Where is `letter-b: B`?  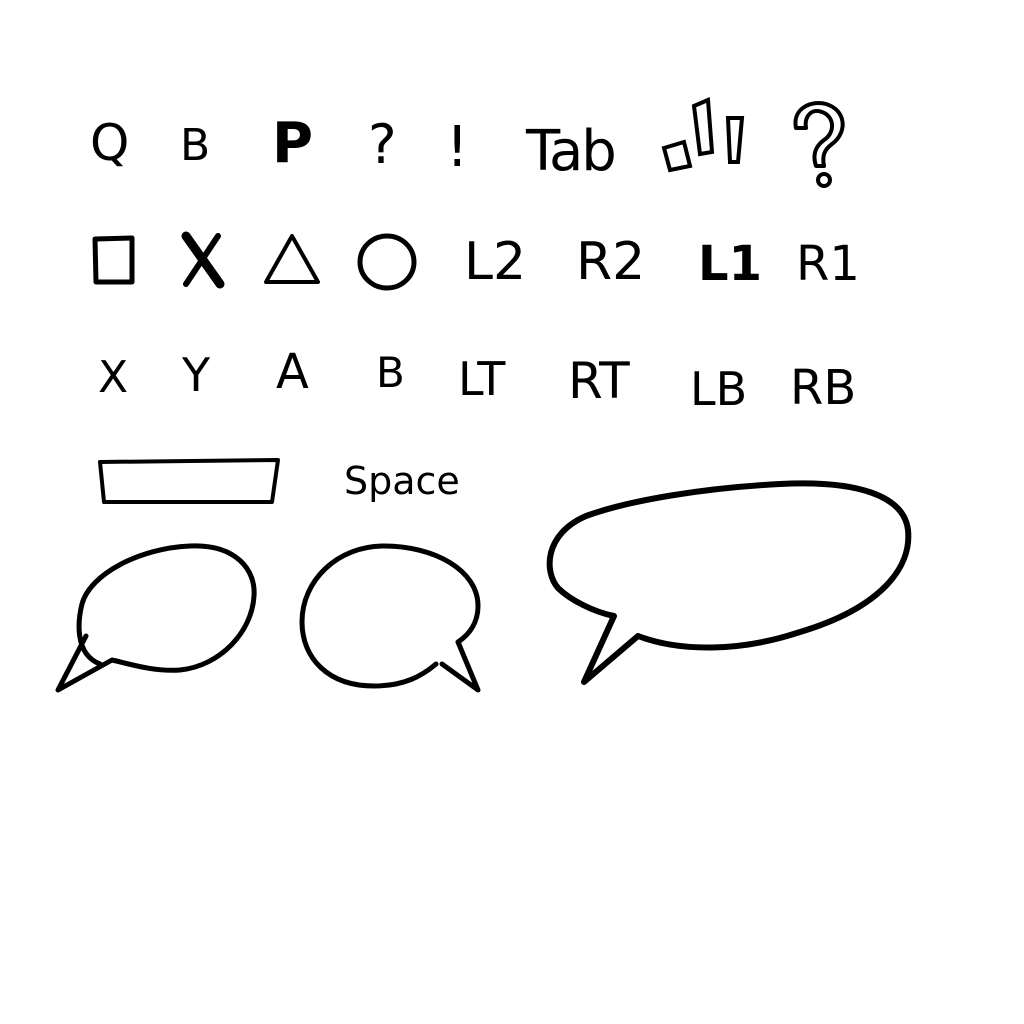
letter-b: B is located at coordinates (195, 145).